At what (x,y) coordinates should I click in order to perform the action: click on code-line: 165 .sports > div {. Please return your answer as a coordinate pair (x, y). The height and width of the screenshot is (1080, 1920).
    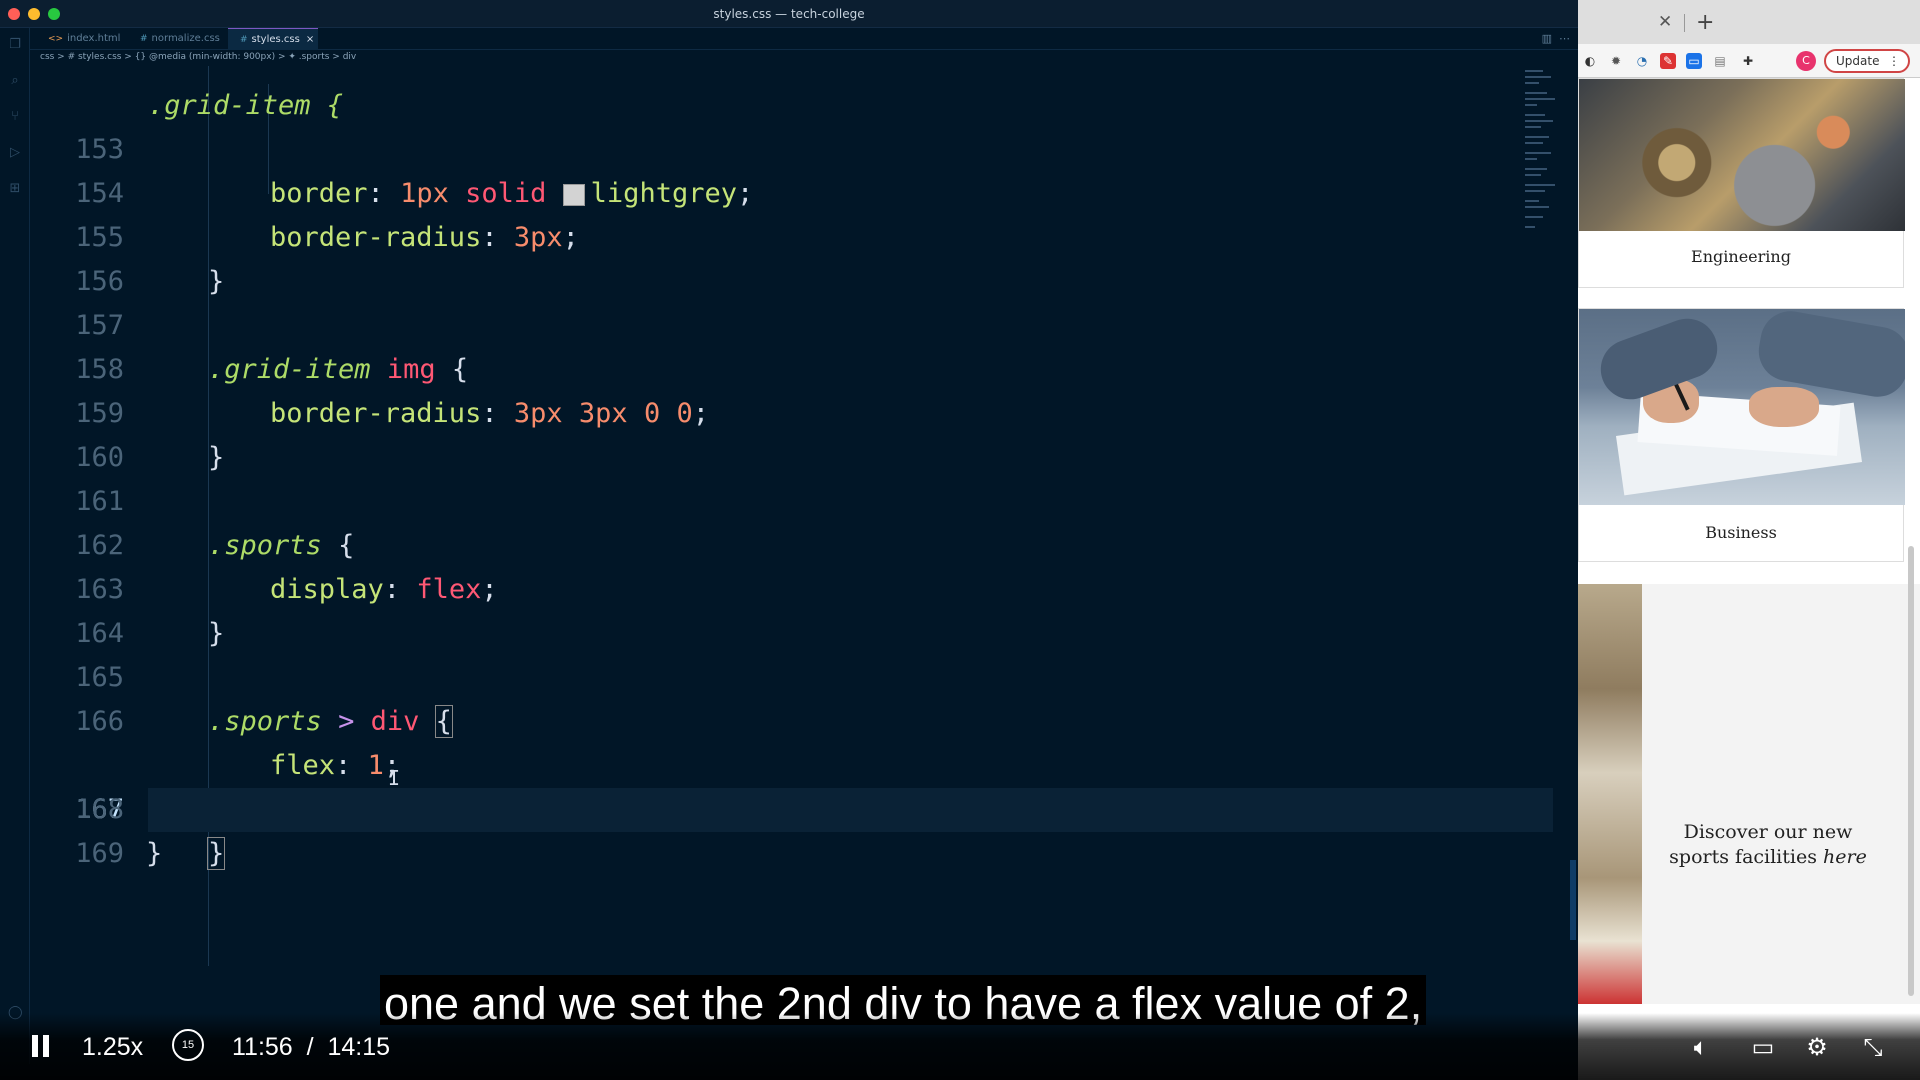
    Looking at the image, I should click on (264, 700).